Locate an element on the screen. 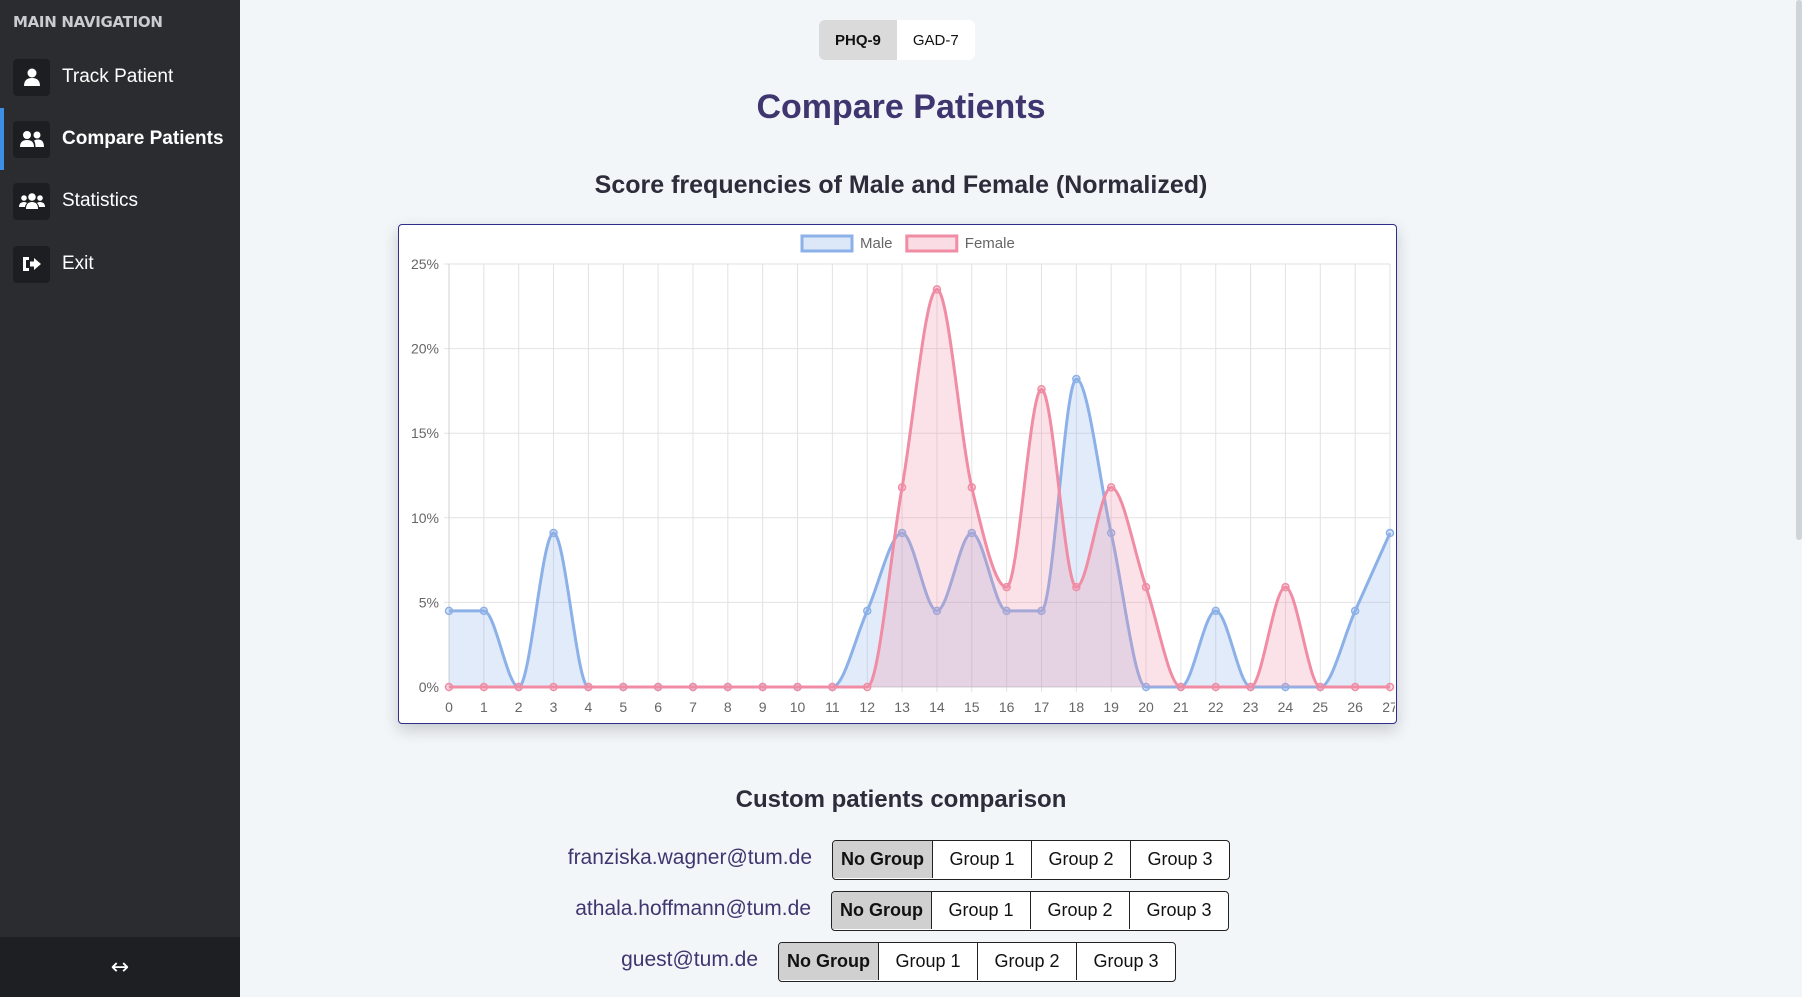 The image size is (1802, 997). comparison-title: Custom patients comparison is located at coordinates (901, 799).